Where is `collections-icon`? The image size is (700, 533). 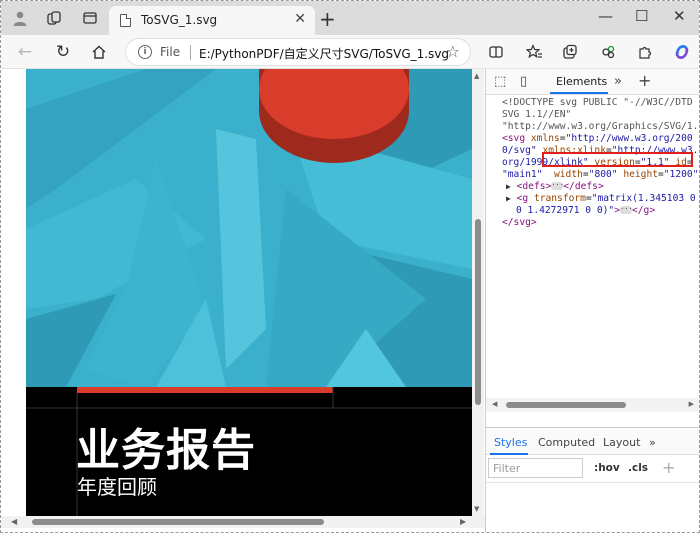
collections-icon is located at coordinates (570, 52).